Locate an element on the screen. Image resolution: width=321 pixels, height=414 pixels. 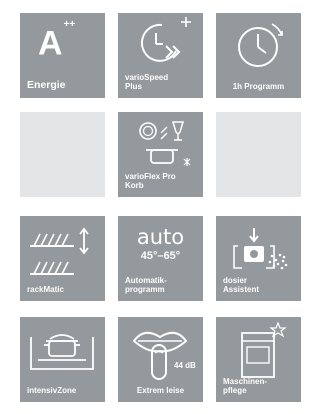
tile-maschinen-pflege-label: Maschinen- pflege is located at coordinates (245, 386).